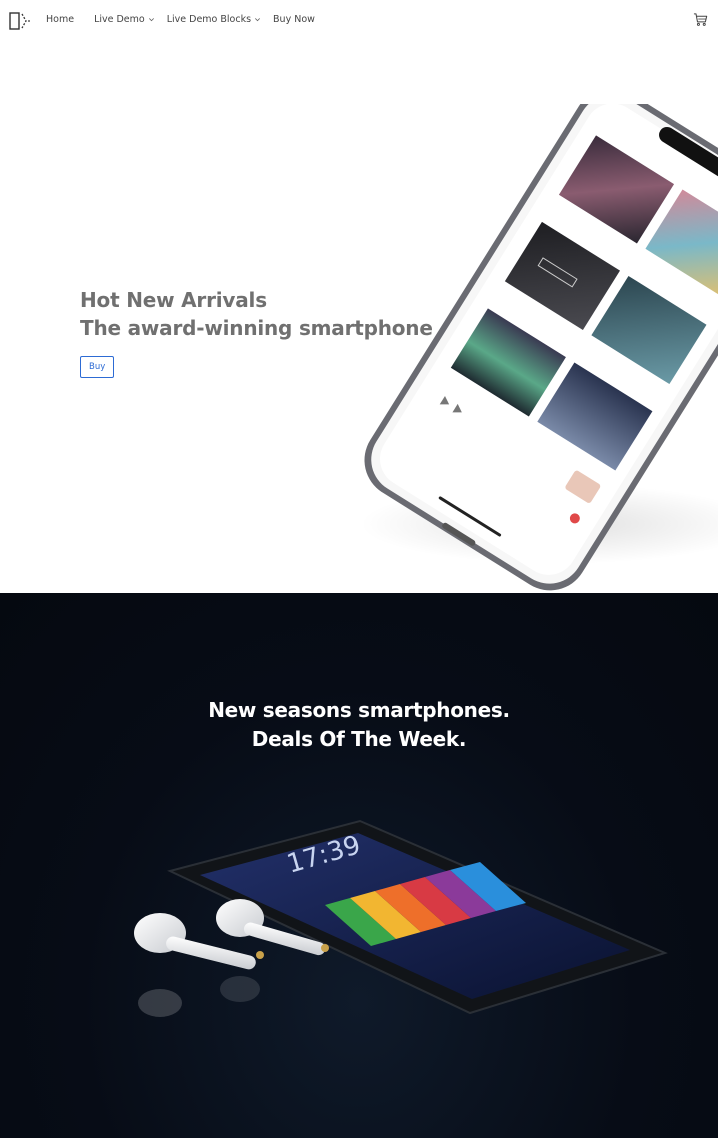  I want to click on nav-live-demo: Live Demo, so click(124, 19).